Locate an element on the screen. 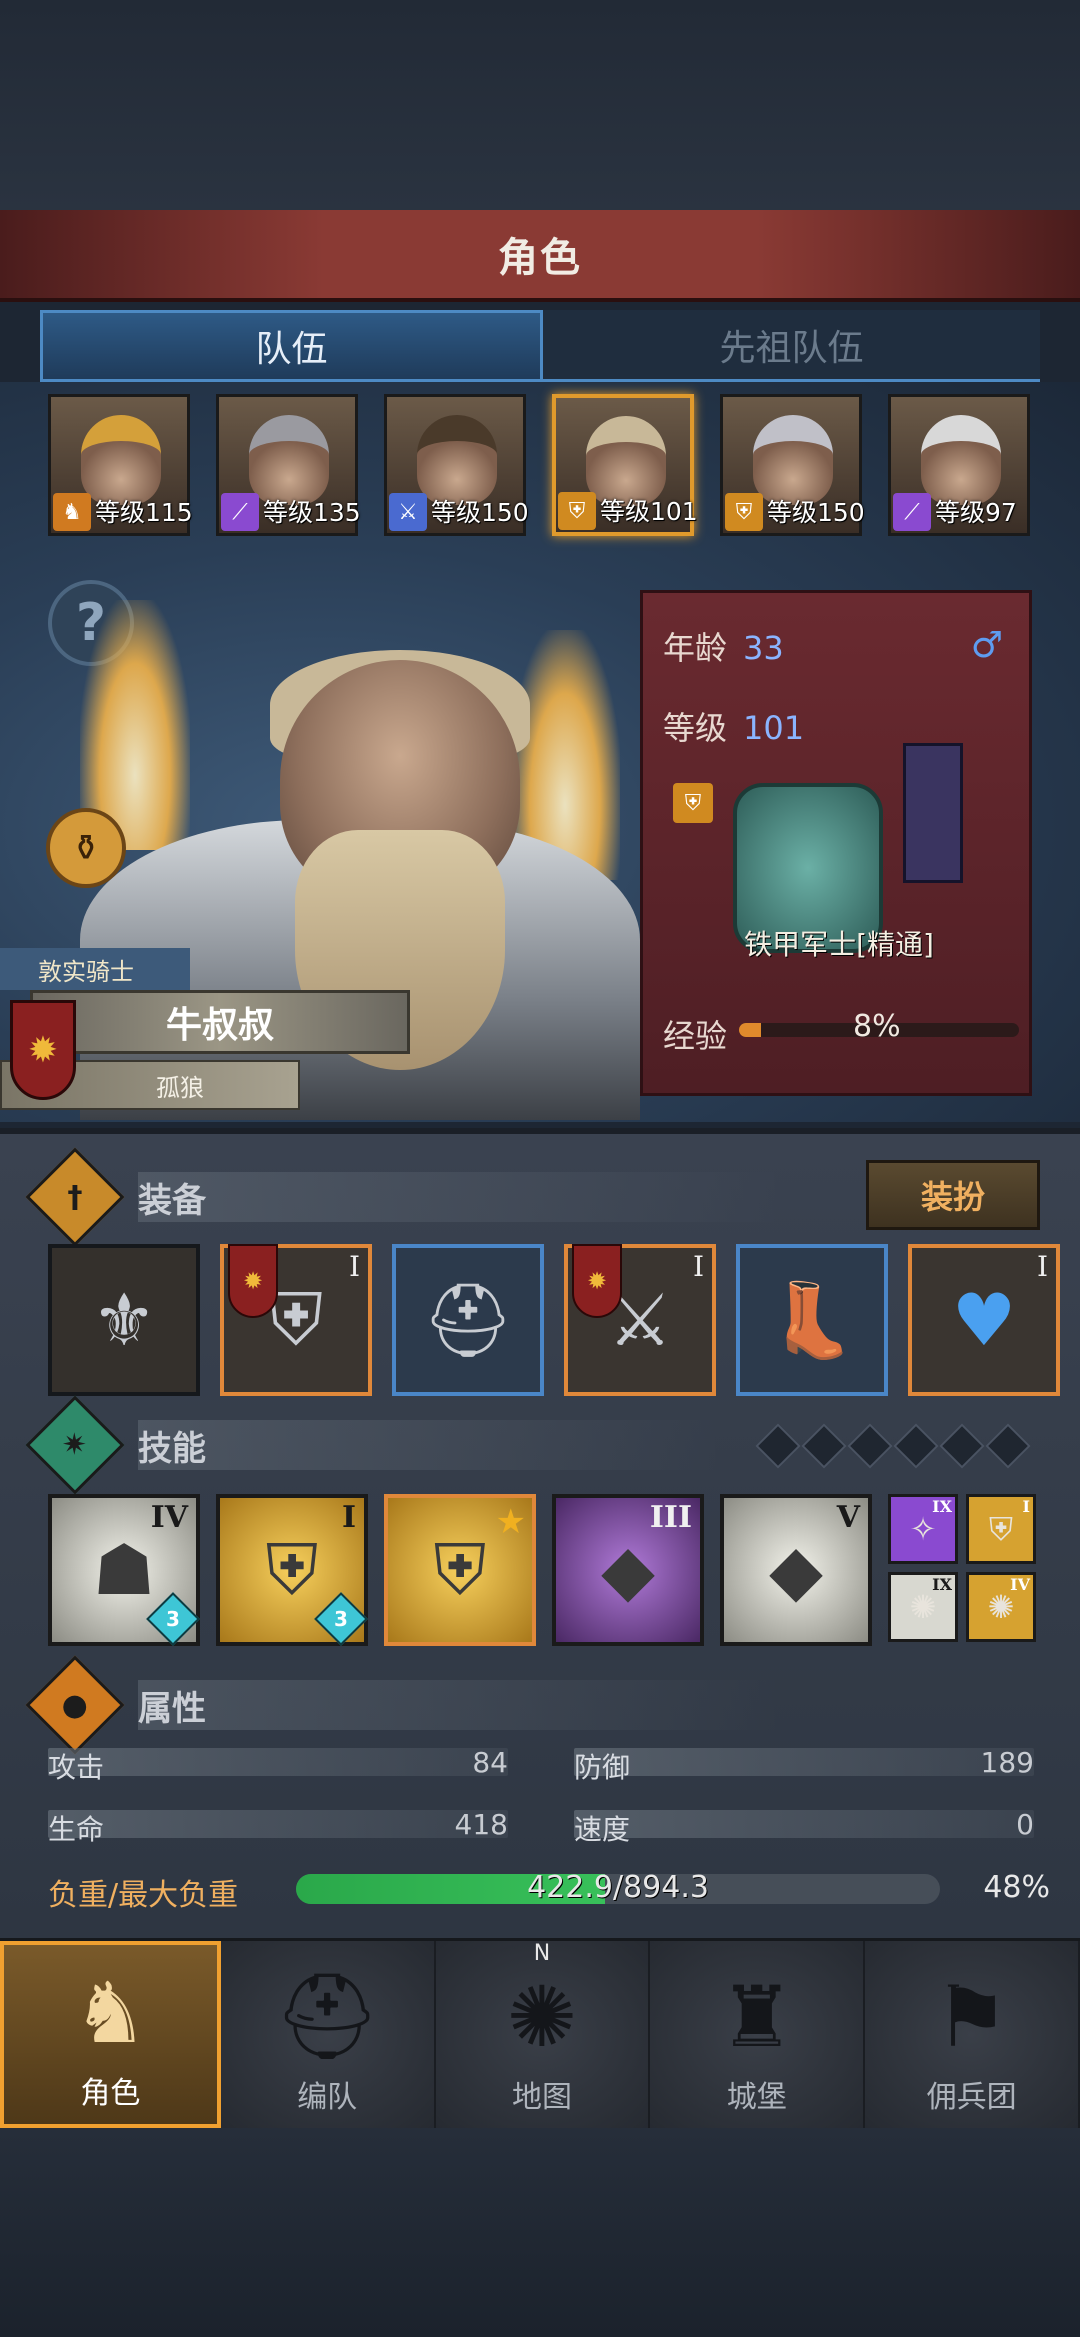  nav-label: 编队 is located at coordinates (327, 2097).